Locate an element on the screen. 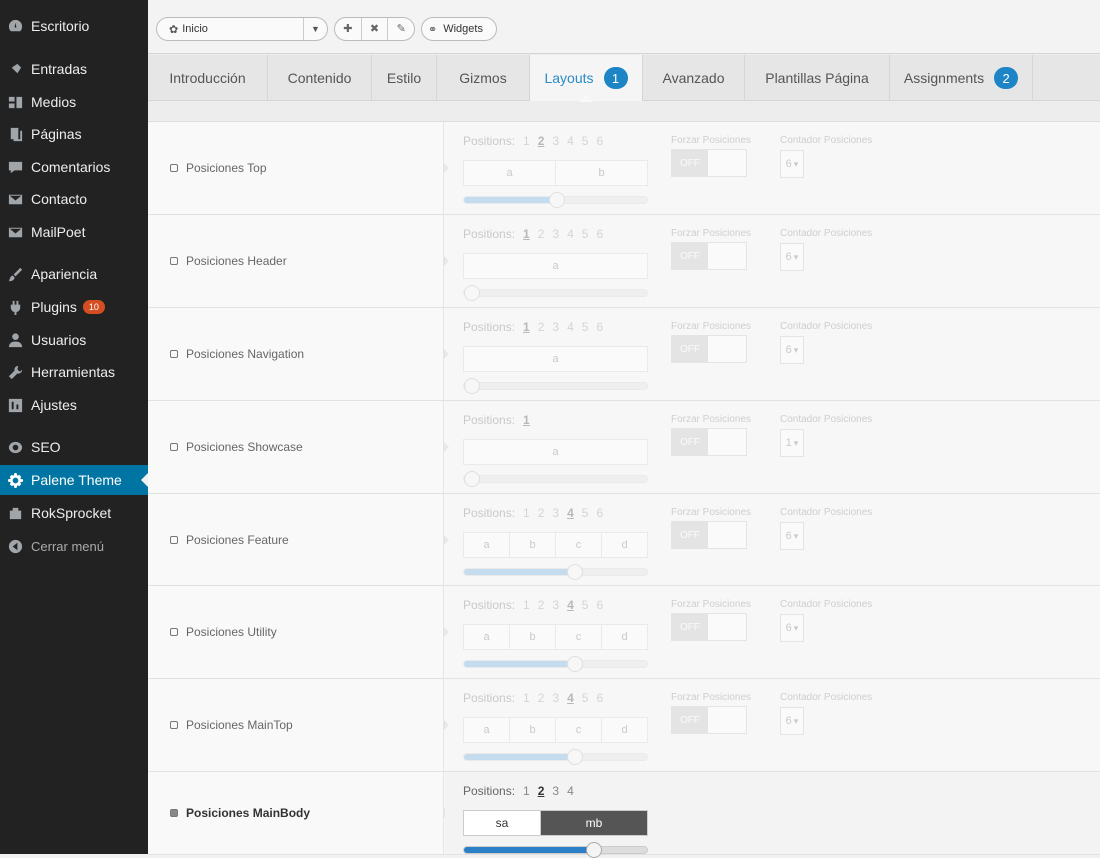 The image size is (1100, 858). sidebar-item-4: Comentarios is located at coordinates (74, 167).